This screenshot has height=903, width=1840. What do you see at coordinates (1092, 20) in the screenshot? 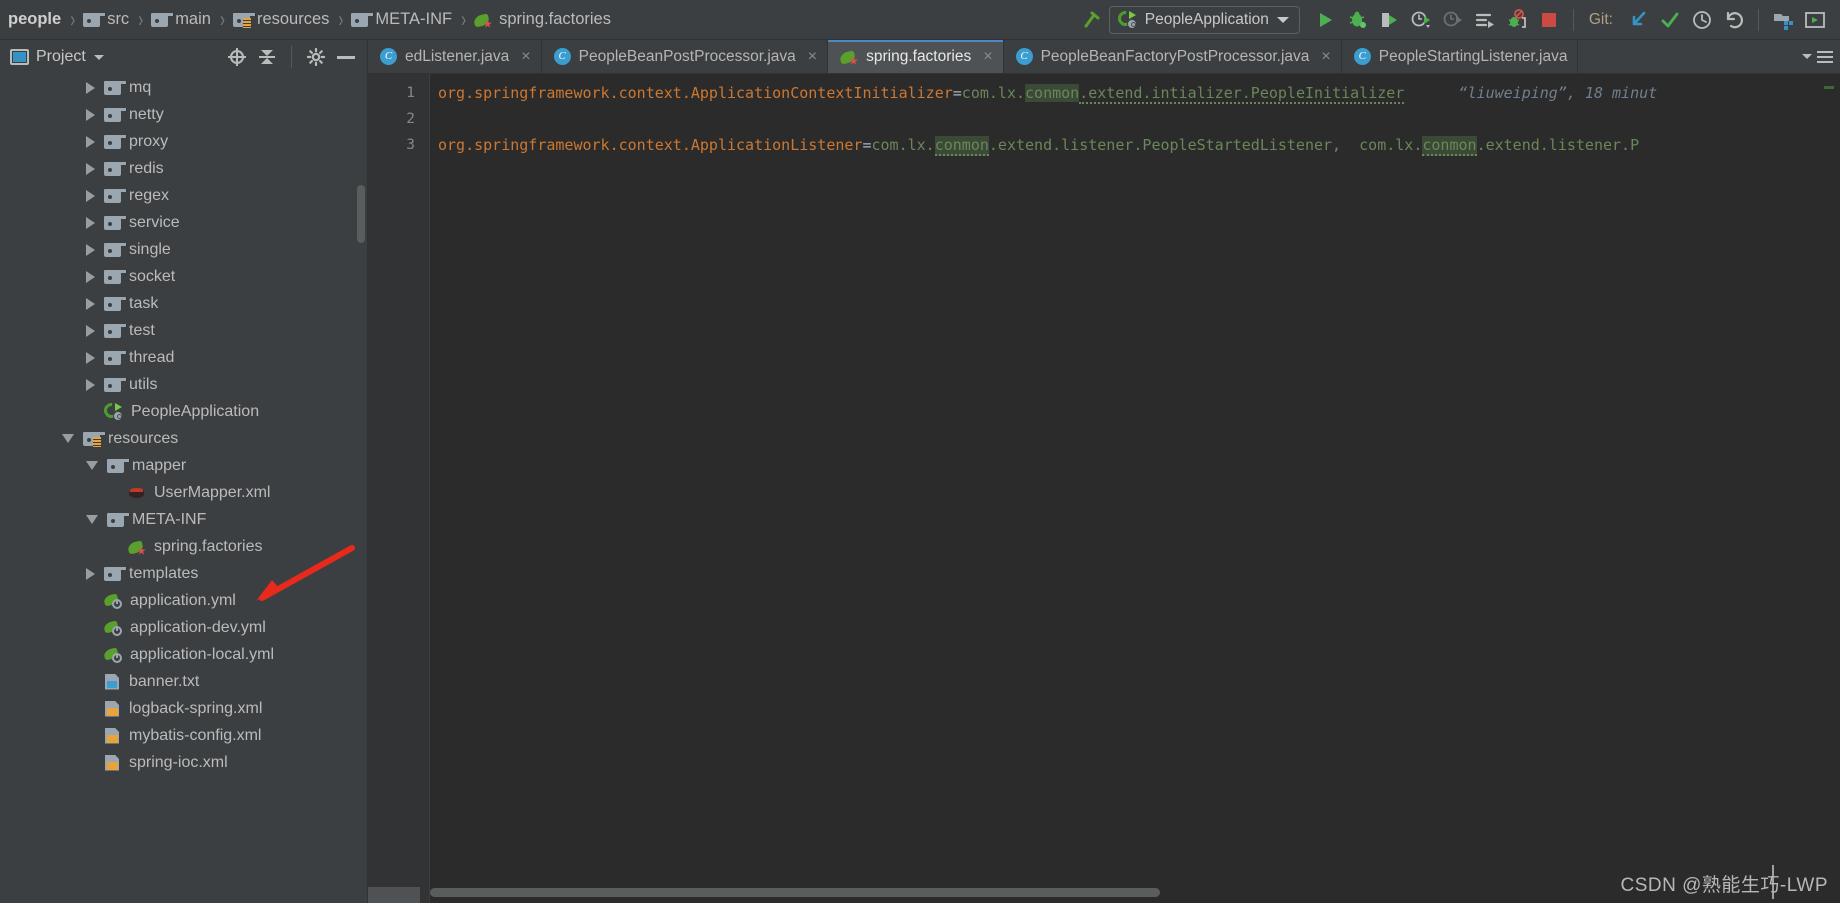
I see `build-hammer-icon` at bounding box center [1092, 20].